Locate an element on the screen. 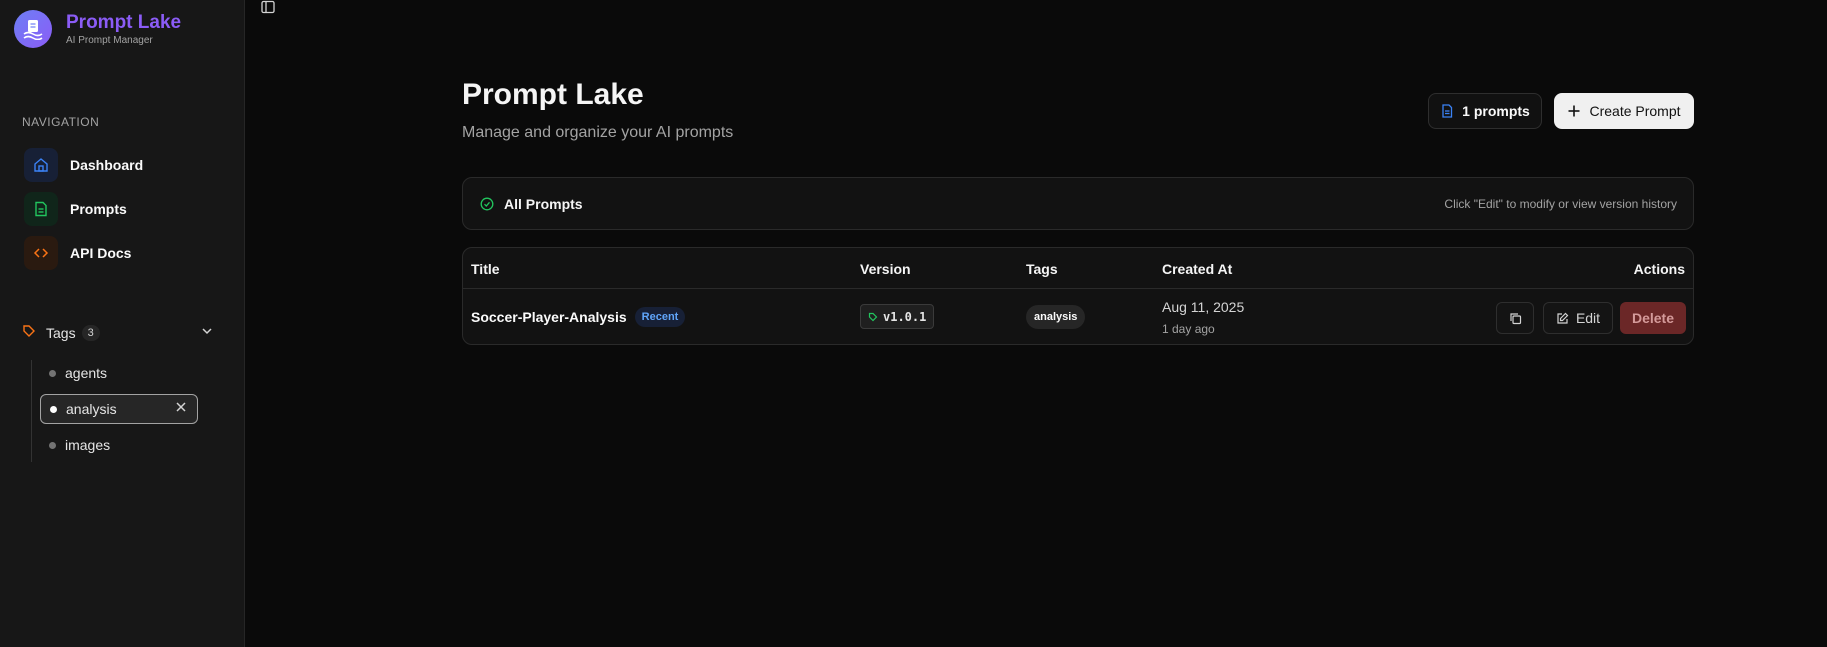 Image resolution: width=1827 pixels, height=647 pixels. title-cell: Soccer-Player-Analysis Recent is located at coordinates (578, 317).